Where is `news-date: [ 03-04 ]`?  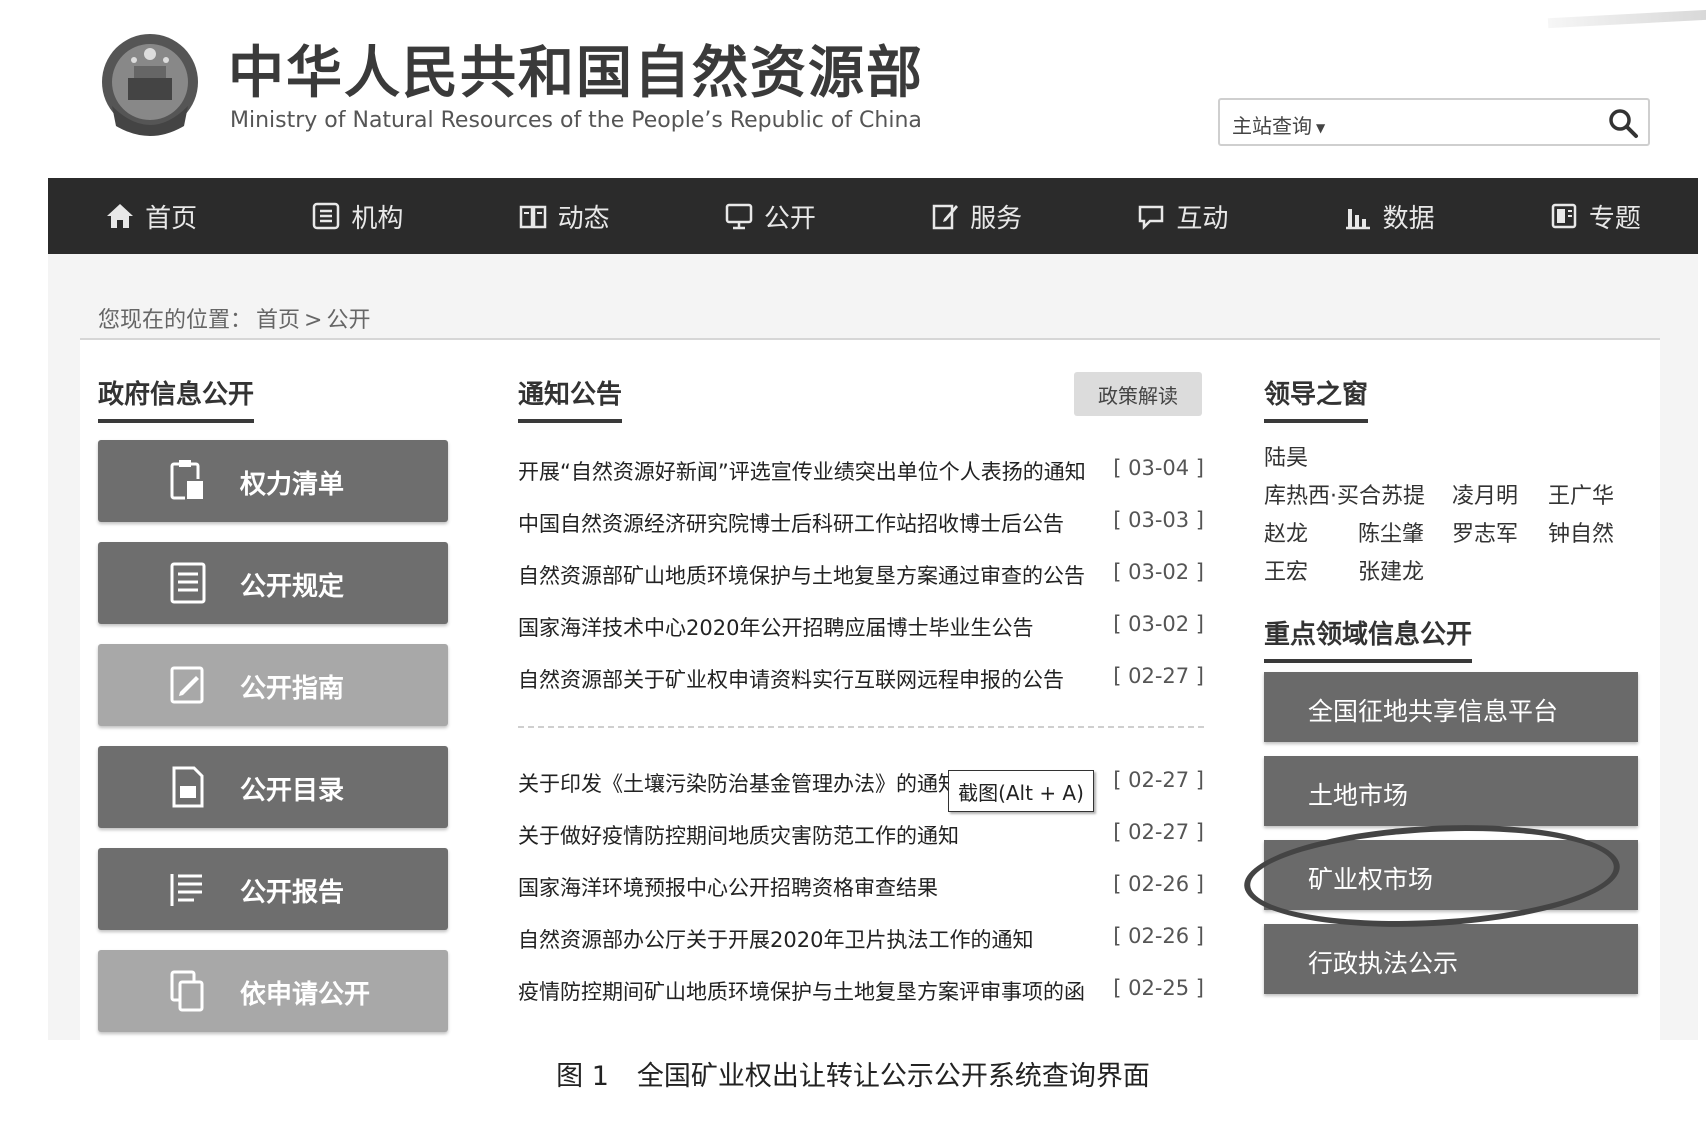
news-date: [ 03-04 ] is located at coordinates (1158, 468).